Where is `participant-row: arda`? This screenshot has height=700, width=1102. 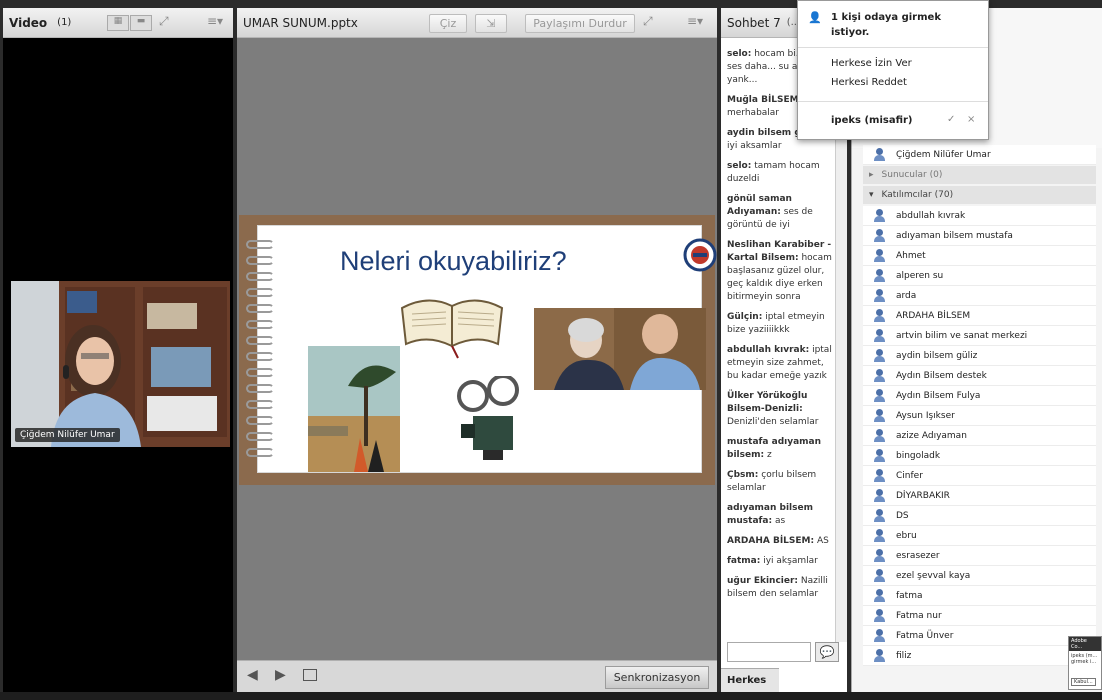
participant-row: arda is located at coordinates (979, 296).